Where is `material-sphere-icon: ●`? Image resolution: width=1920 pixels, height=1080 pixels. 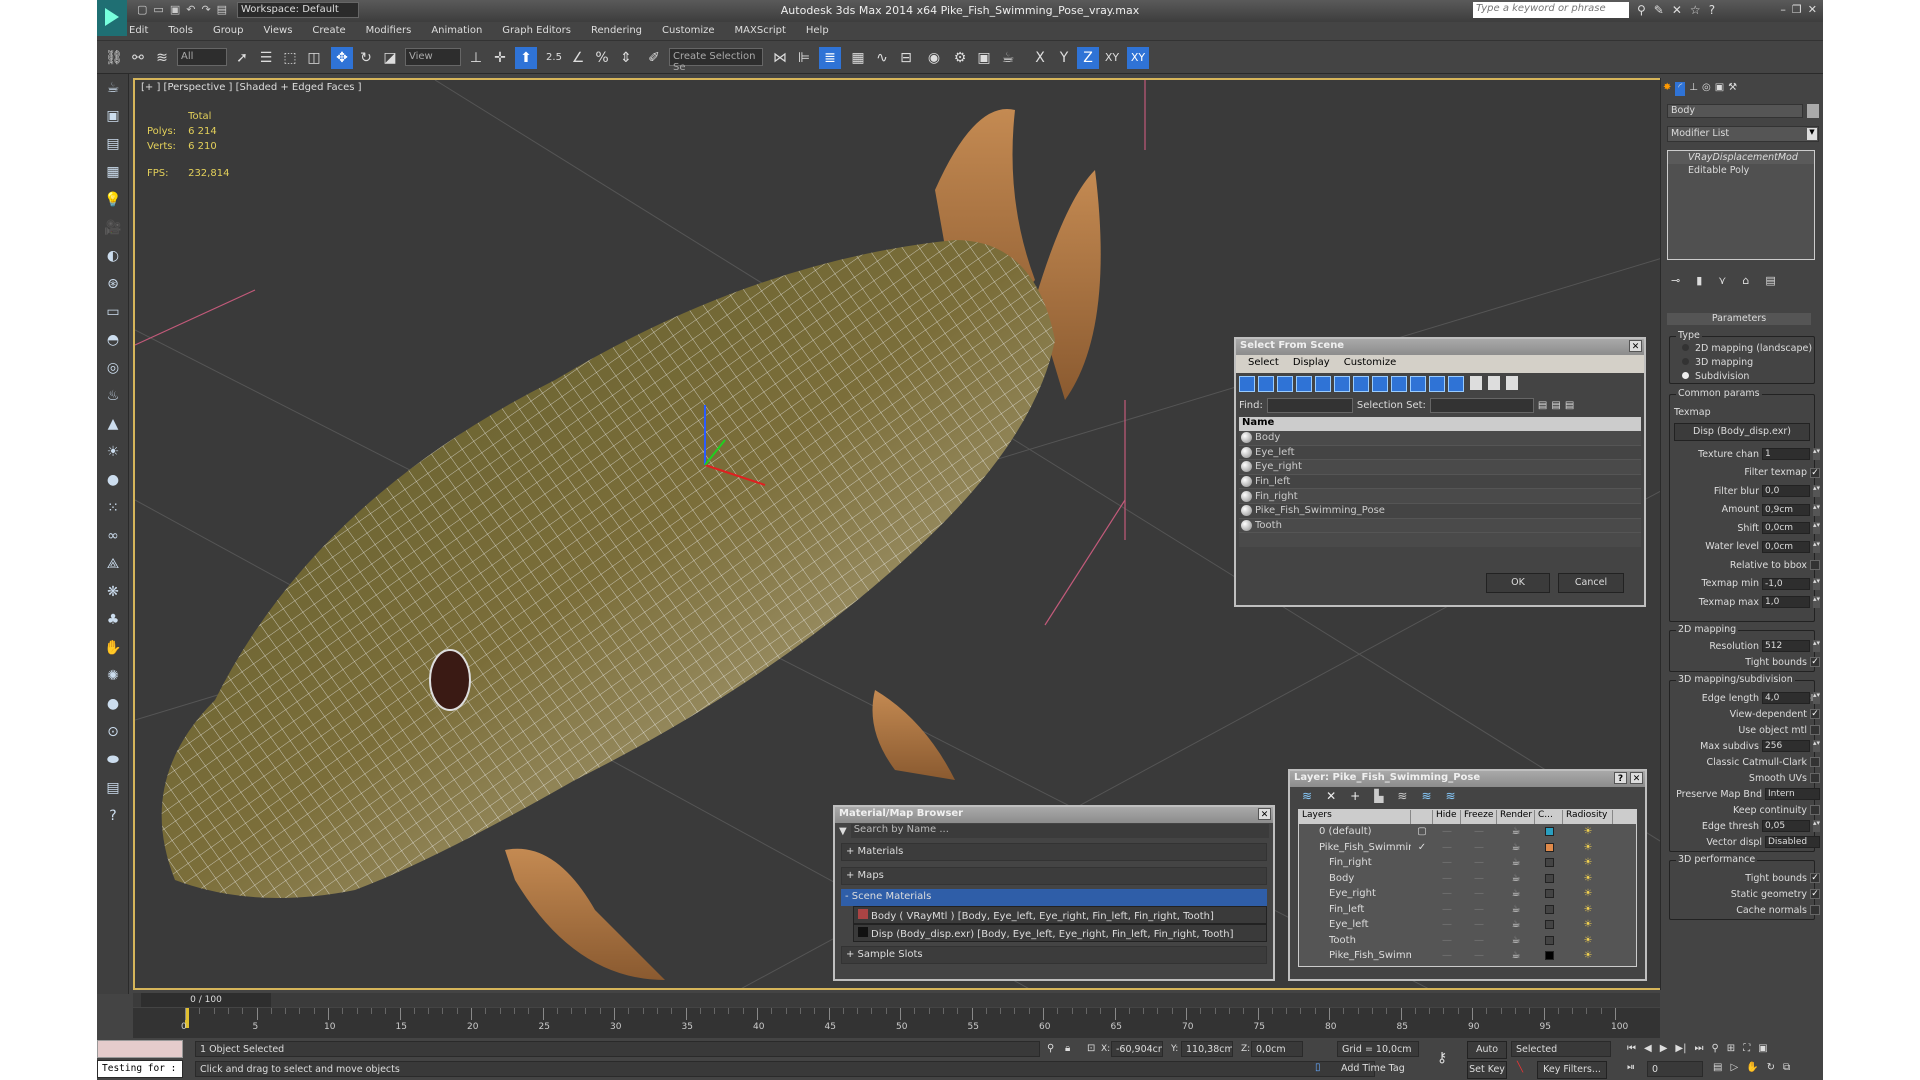
material-sphere-icon: ● is located at coordinates (113, 704).